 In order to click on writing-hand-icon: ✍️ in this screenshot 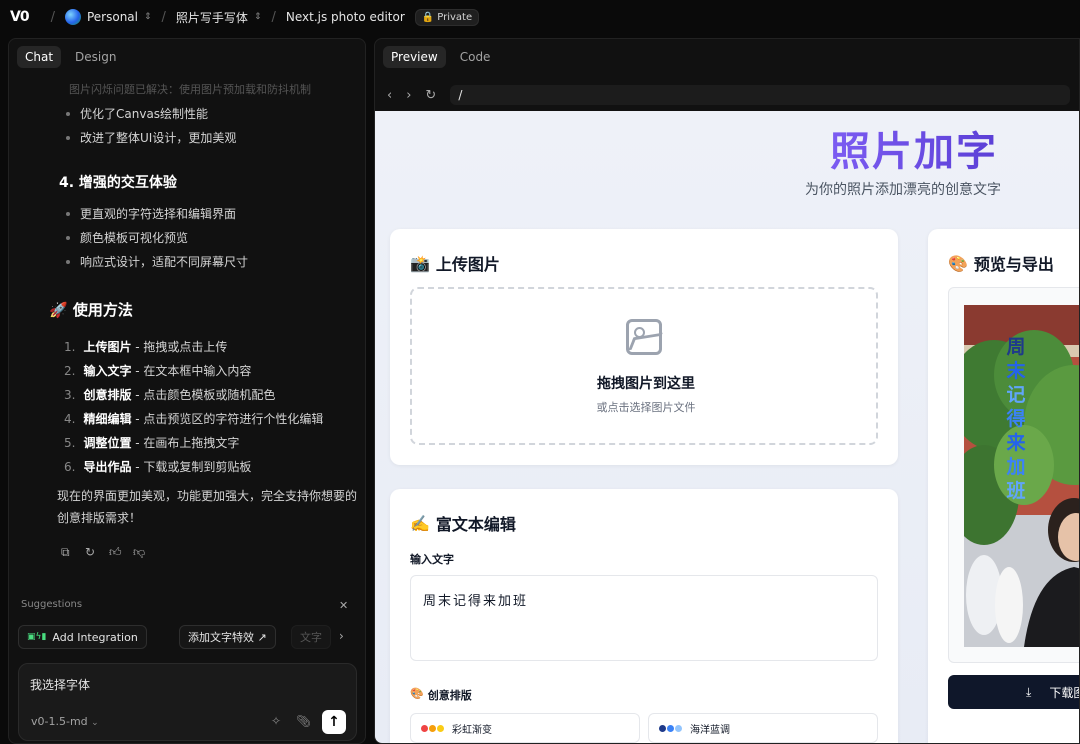, I will do `click(420, 523)`.